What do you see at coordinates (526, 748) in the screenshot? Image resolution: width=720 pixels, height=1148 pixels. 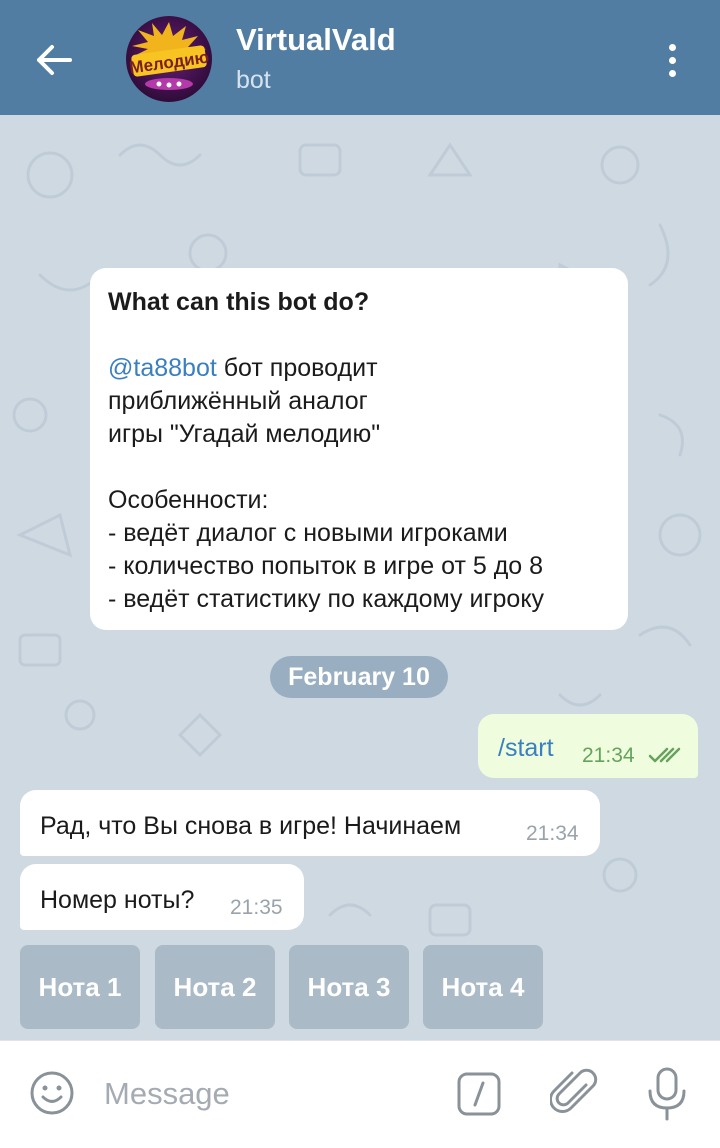 I see `command-link: /start` at bounding box center [526, 748].